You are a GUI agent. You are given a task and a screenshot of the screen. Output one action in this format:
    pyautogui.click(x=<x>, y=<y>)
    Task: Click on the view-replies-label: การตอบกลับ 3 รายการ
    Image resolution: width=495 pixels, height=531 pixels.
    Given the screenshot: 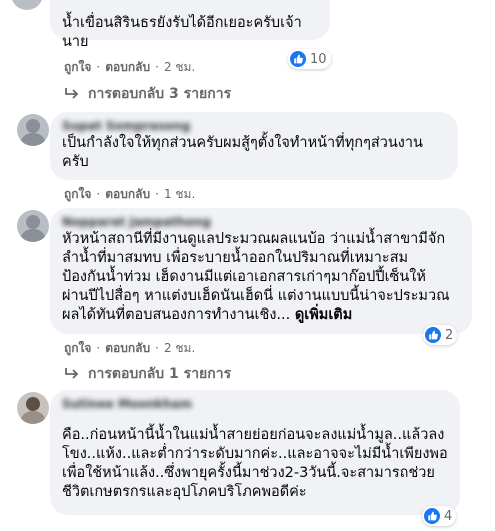 What is the action you would take?
    pyautogui.click(x=160, y=94)
    